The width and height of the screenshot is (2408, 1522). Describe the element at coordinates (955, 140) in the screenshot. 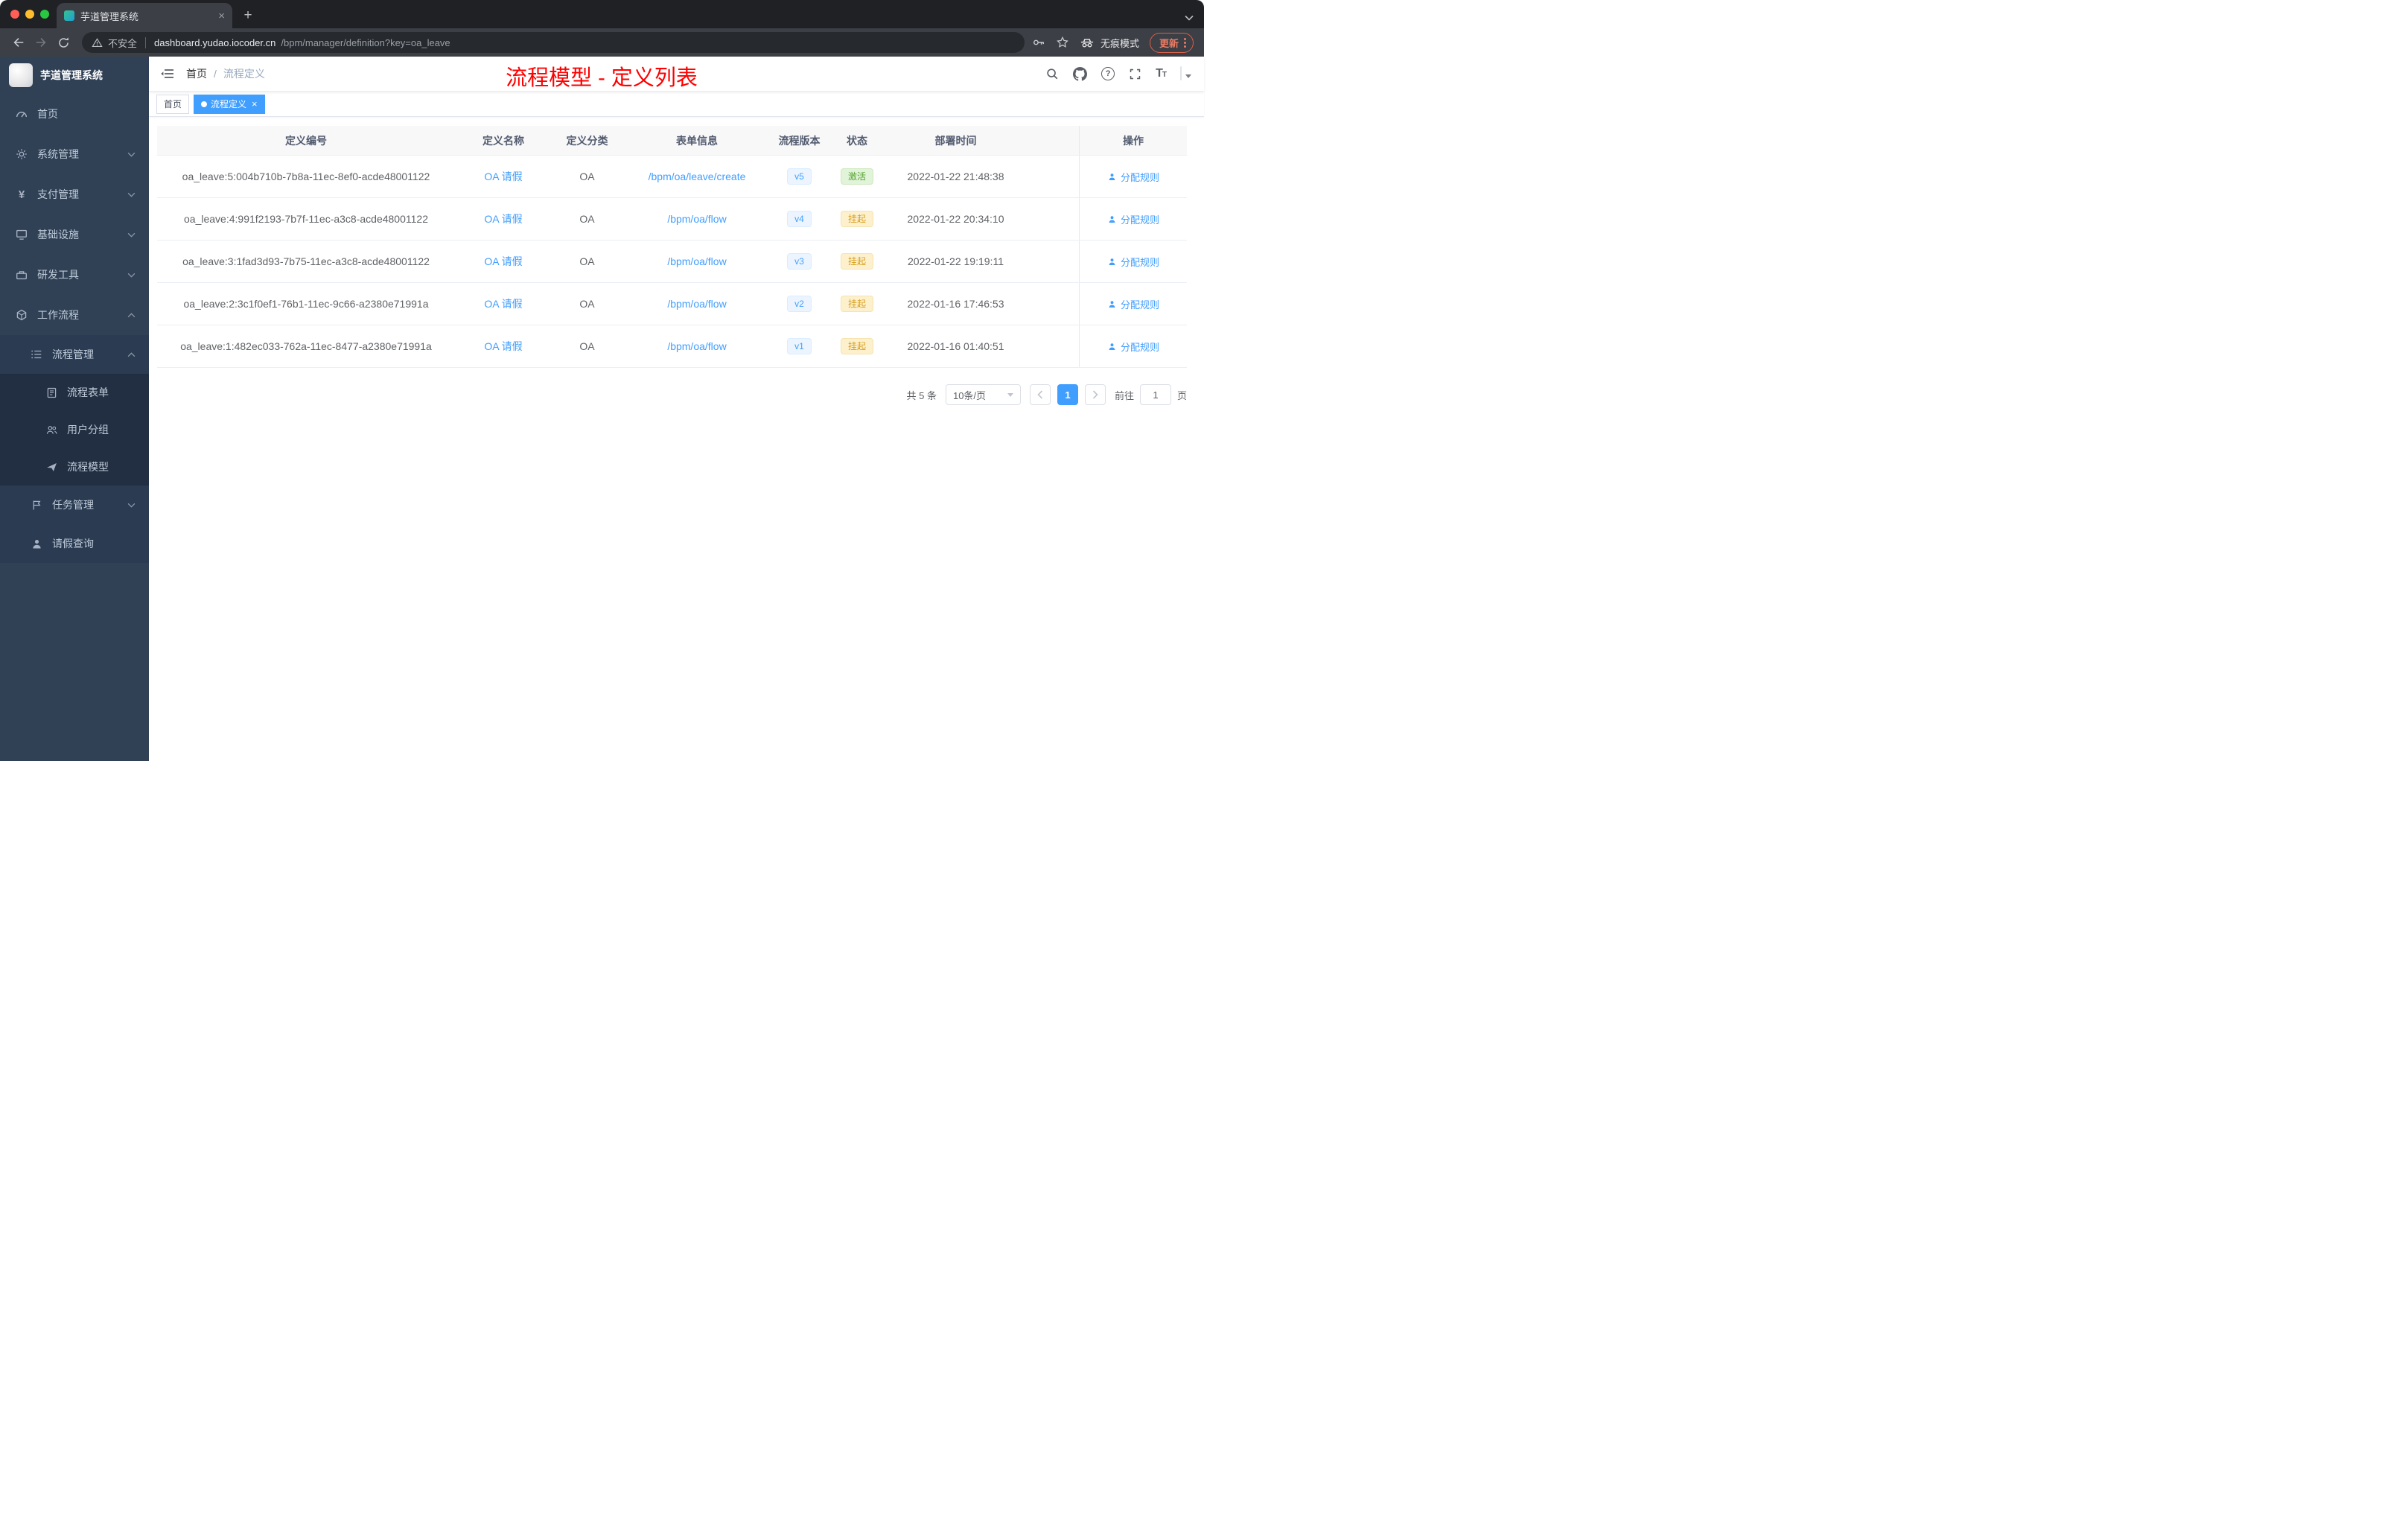

I see `col-header-deploy-time: 部署时间` at that location.